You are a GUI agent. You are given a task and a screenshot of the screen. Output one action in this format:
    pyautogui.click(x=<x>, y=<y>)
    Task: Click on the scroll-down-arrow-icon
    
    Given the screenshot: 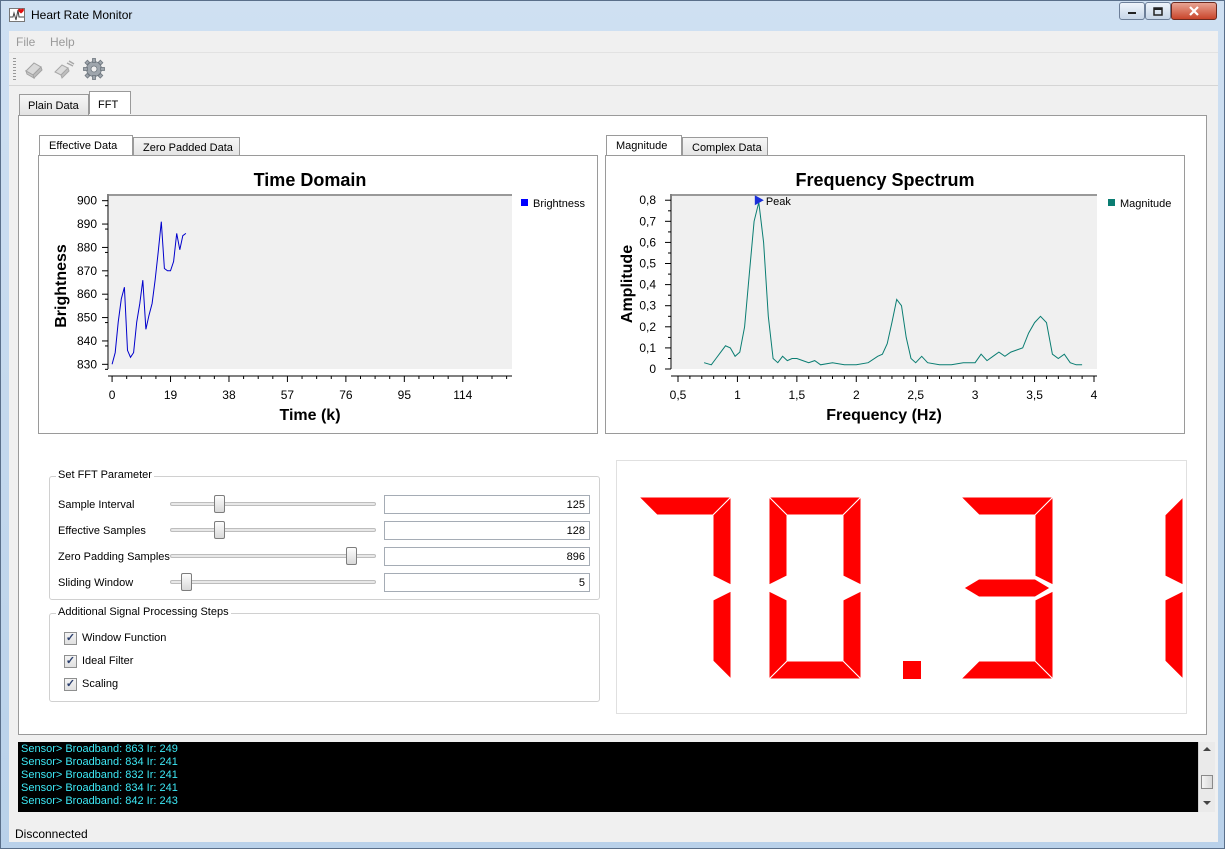 What is the action you would take?
    pyautogui.click(x=1207, y=803)
    